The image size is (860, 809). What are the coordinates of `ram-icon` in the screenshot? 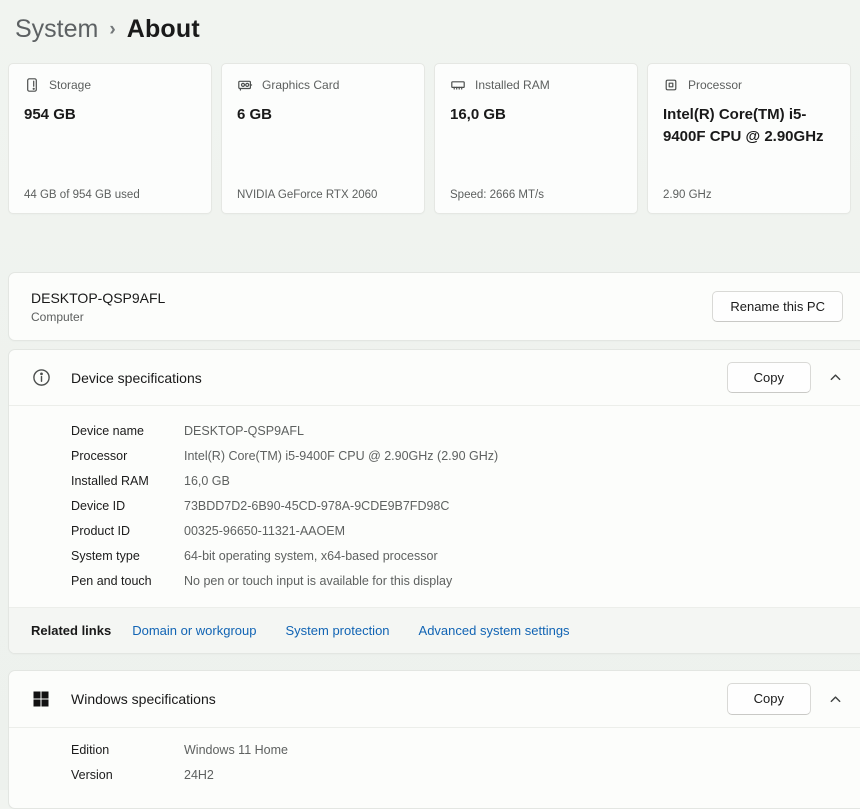 It's located at (458, 85).